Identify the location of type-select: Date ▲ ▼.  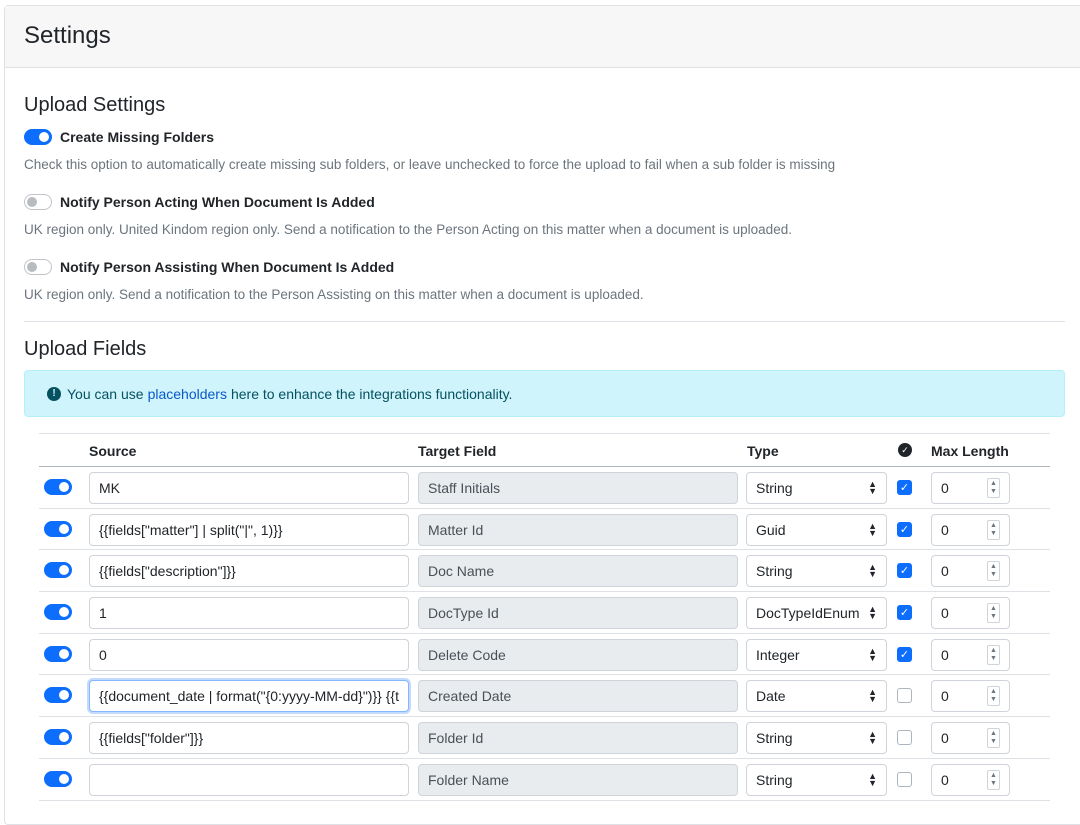
(816, 696).